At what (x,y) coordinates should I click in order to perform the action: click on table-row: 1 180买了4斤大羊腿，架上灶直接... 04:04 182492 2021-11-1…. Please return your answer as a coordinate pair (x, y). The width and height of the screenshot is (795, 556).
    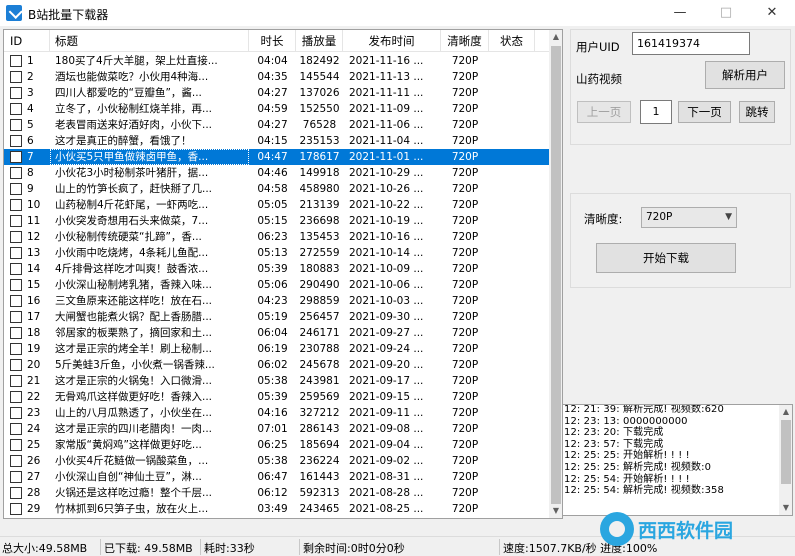
    Looking at the image, I should click on (276, 61).